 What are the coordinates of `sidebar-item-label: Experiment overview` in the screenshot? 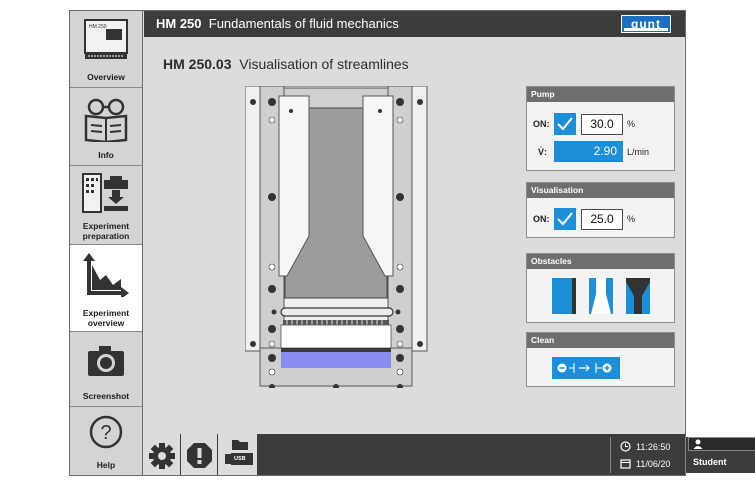 It's located at (106, 318).